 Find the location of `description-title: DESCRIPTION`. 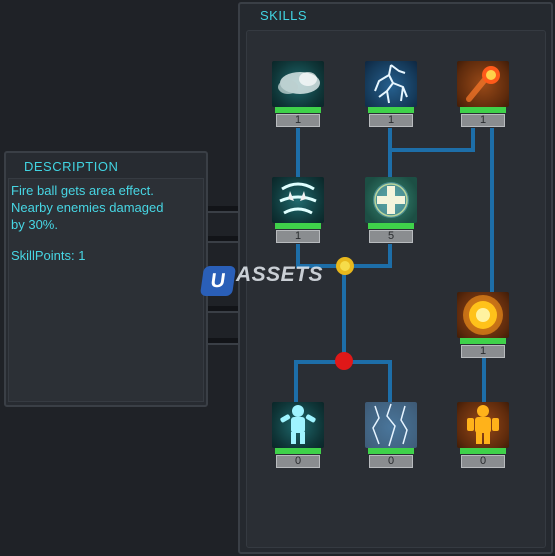

description-title: DESCRIPTION is located at coordinates (71, 166).